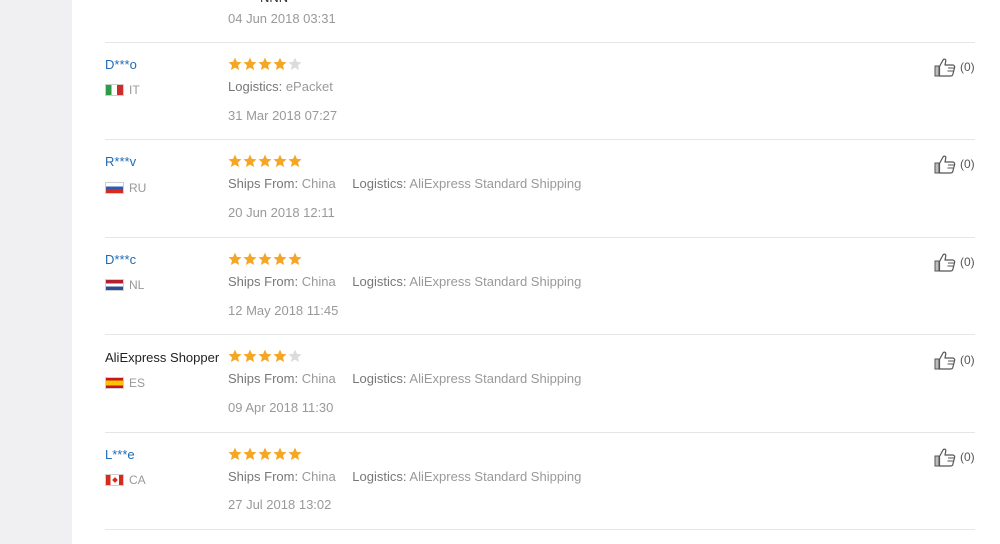 Image resolution: width=1000 pixels, height=544 pixels. What do you see at coordinates (282, 18) in the screenshot?
I see `review-date: 04 Jun 2018 03:31` at bounding box center [282, 18].